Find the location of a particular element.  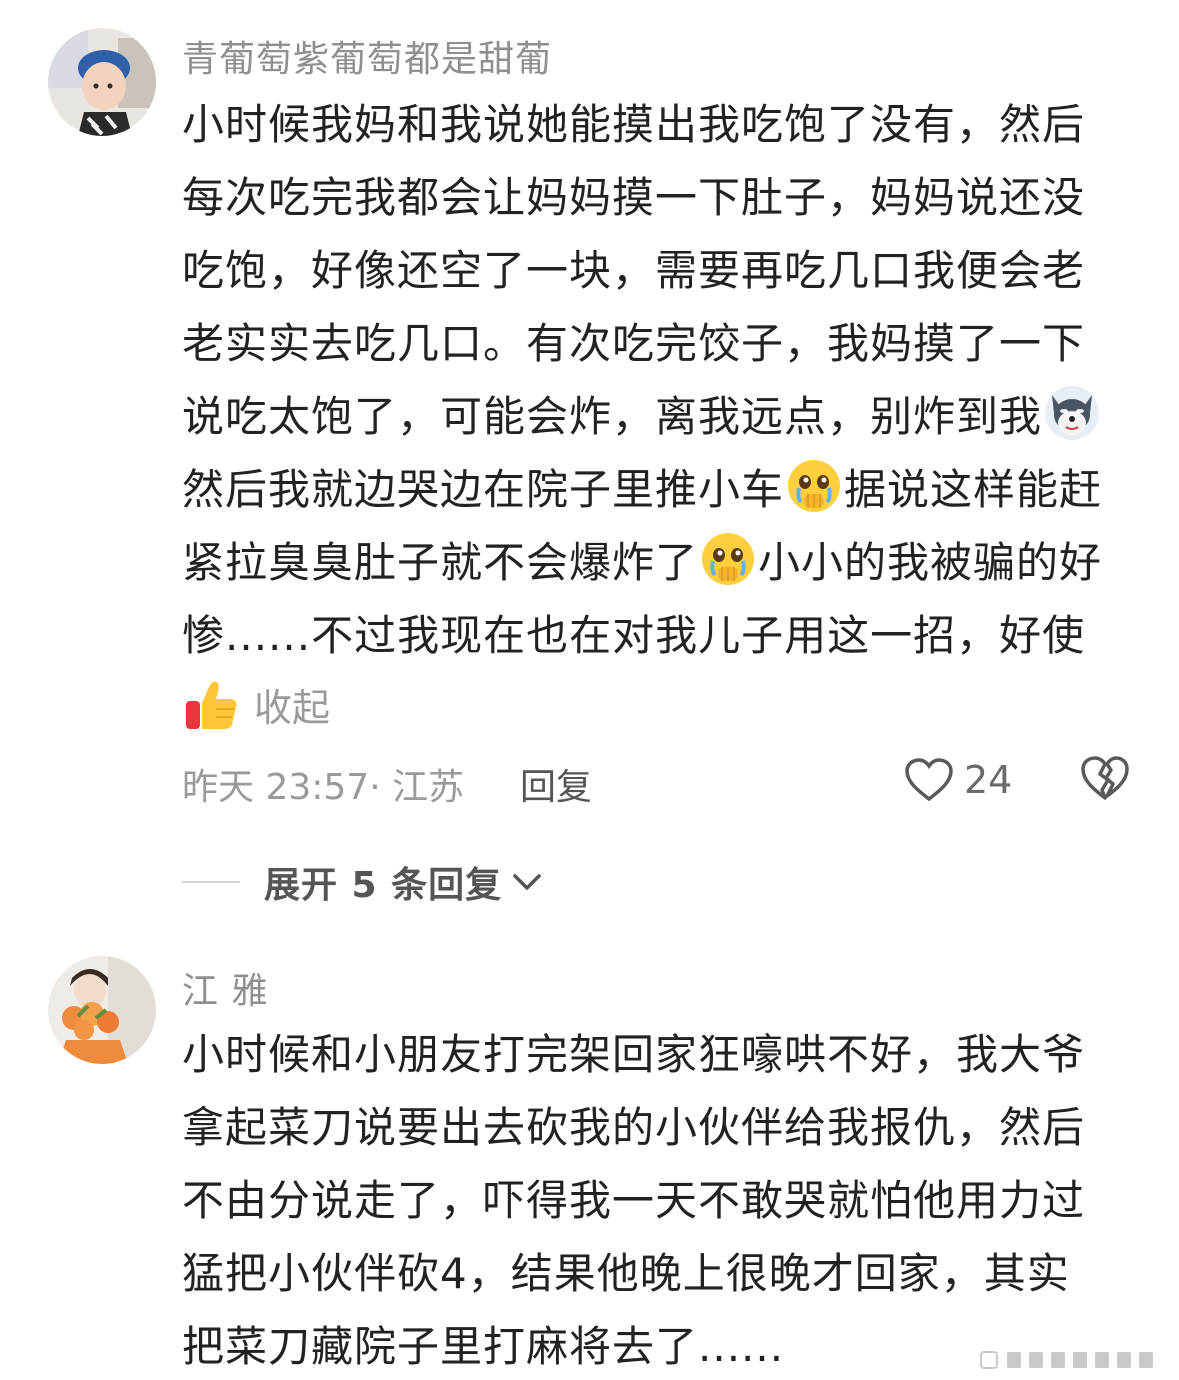

divider is located at coordinates (211, 882).